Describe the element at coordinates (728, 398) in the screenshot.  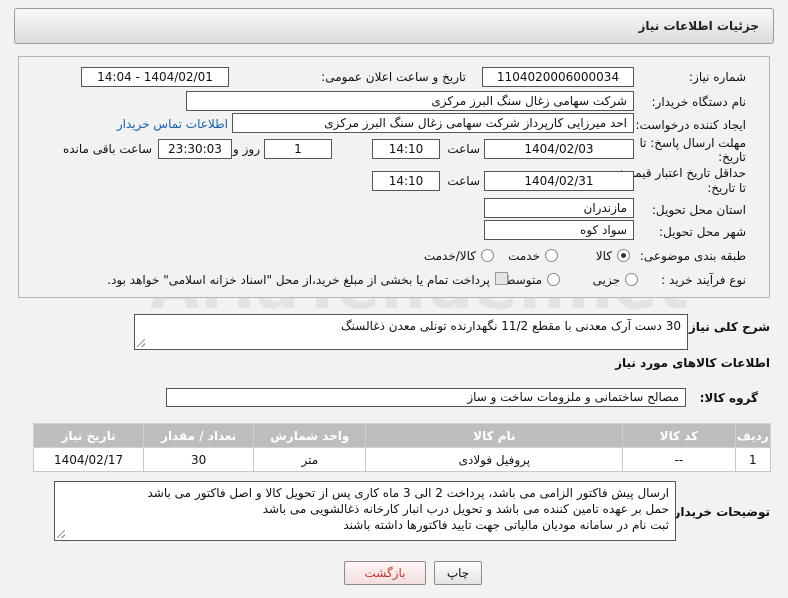
I see `goods-group-label: گروه کالا:` at that location.